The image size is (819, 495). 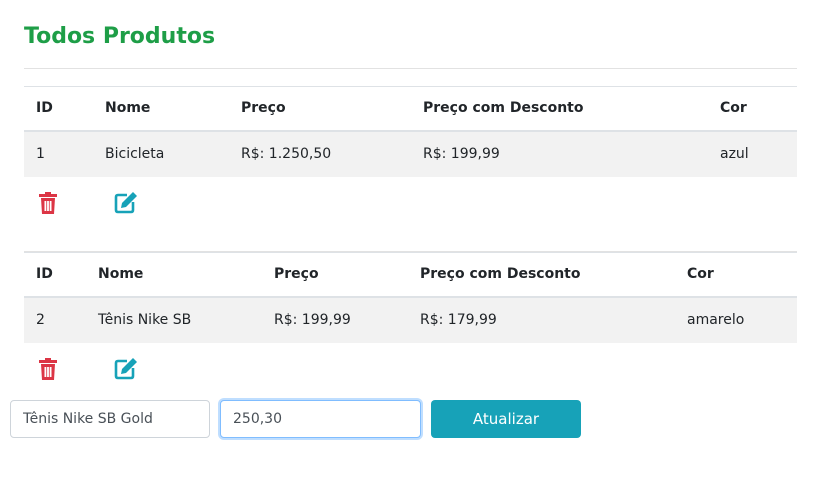 I want to click on product-name-input, so click(x=110, y=419).